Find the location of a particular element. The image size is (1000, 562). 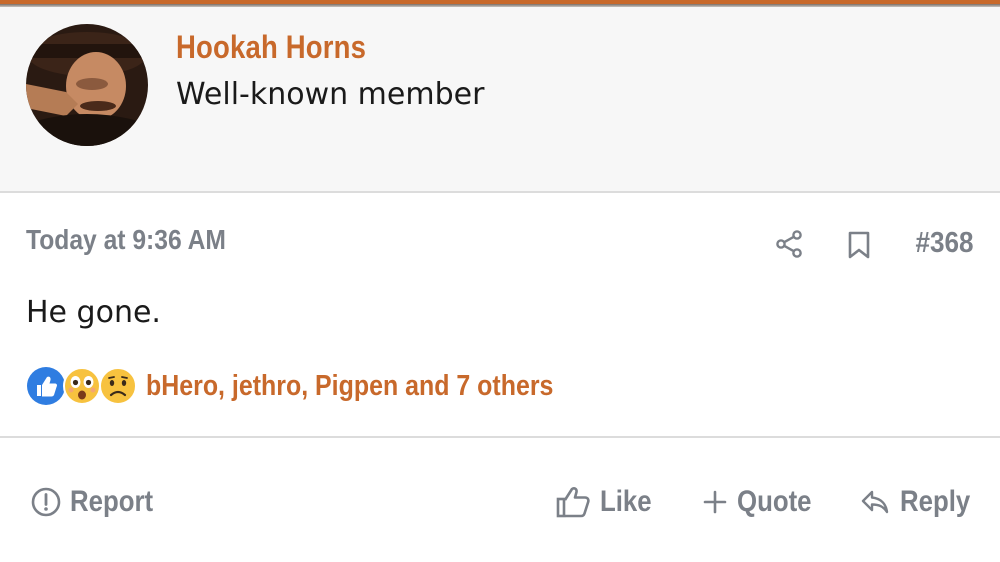

sad-reaction-icon is located at coordinates (118, 386).